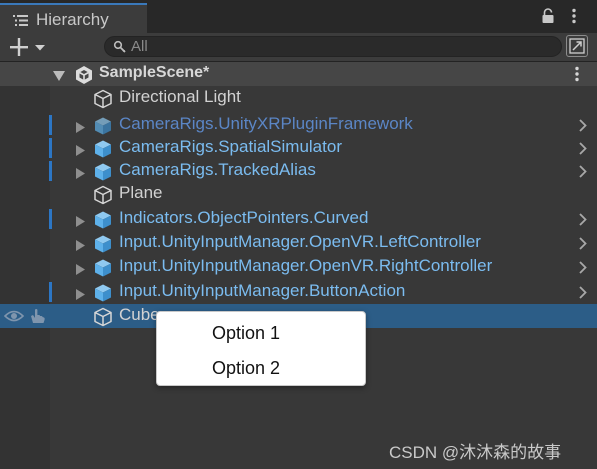 This screenshot has width=597, height=469. I want to click on menu-item-label: Option 2, so click(246, 368).